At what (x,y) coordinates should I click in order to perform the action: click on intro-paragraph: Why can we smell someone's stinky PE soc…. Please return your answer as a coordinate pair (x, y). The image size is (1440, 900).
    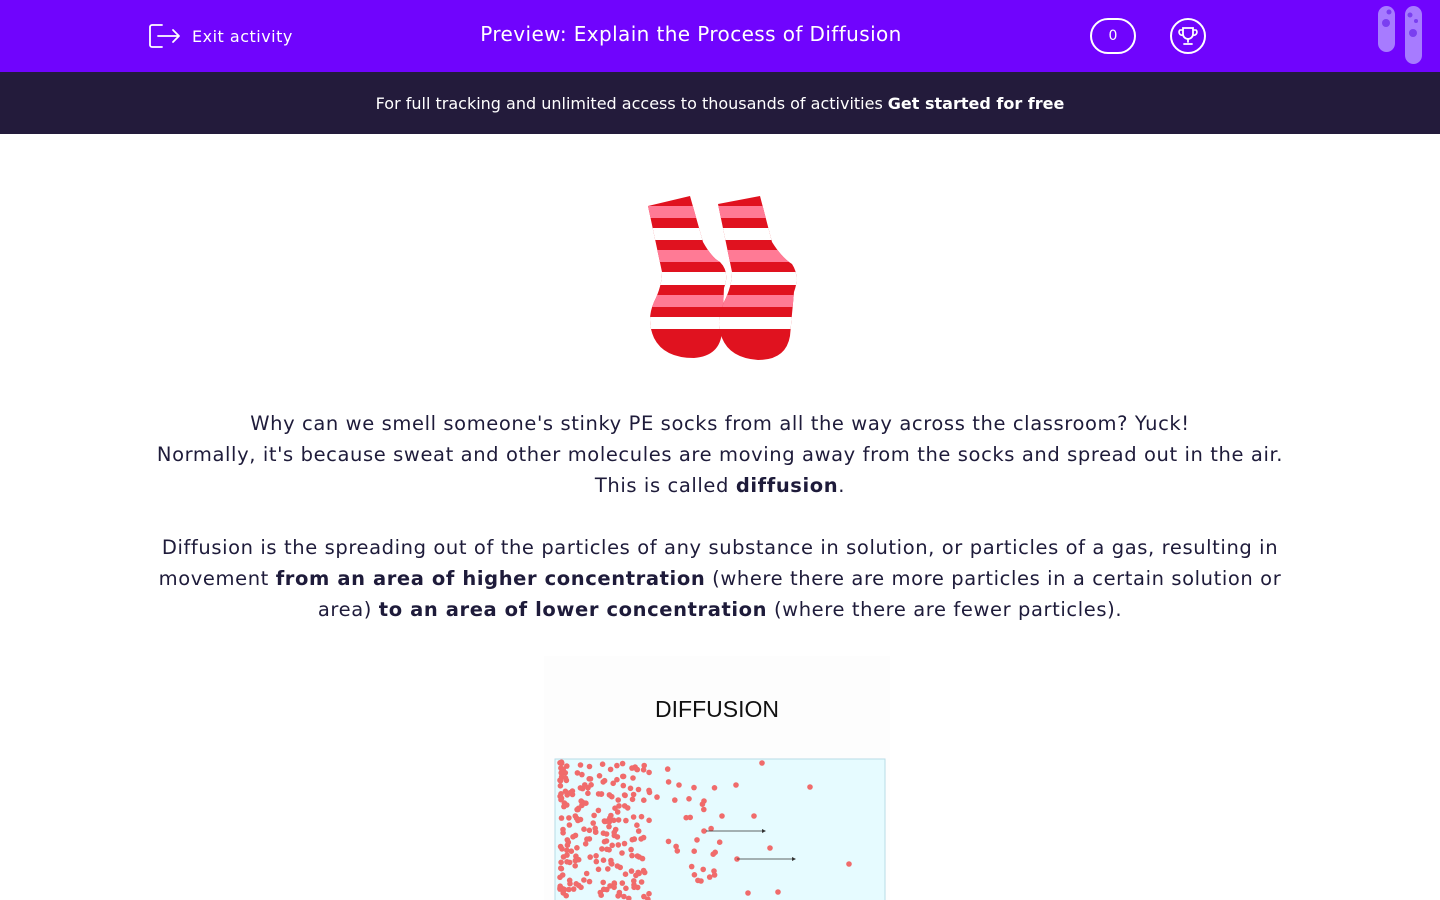
    Looking at the image, I should click on (720, 454).